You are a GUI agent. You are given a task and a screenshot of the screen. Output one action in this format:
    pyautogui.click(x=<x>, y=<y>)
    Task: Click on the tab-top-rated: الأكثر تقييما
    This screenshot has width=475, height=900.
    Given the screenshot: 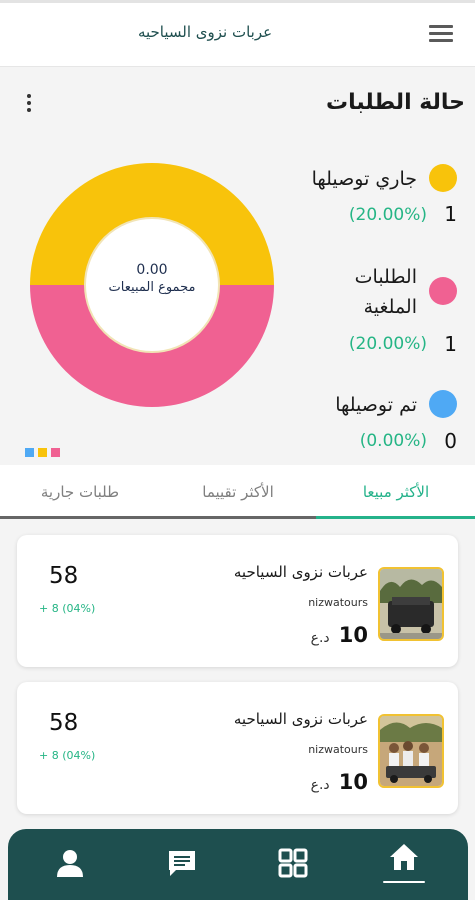 What is the action you would take?
    pyautogui.click(x=238, y=492)
    